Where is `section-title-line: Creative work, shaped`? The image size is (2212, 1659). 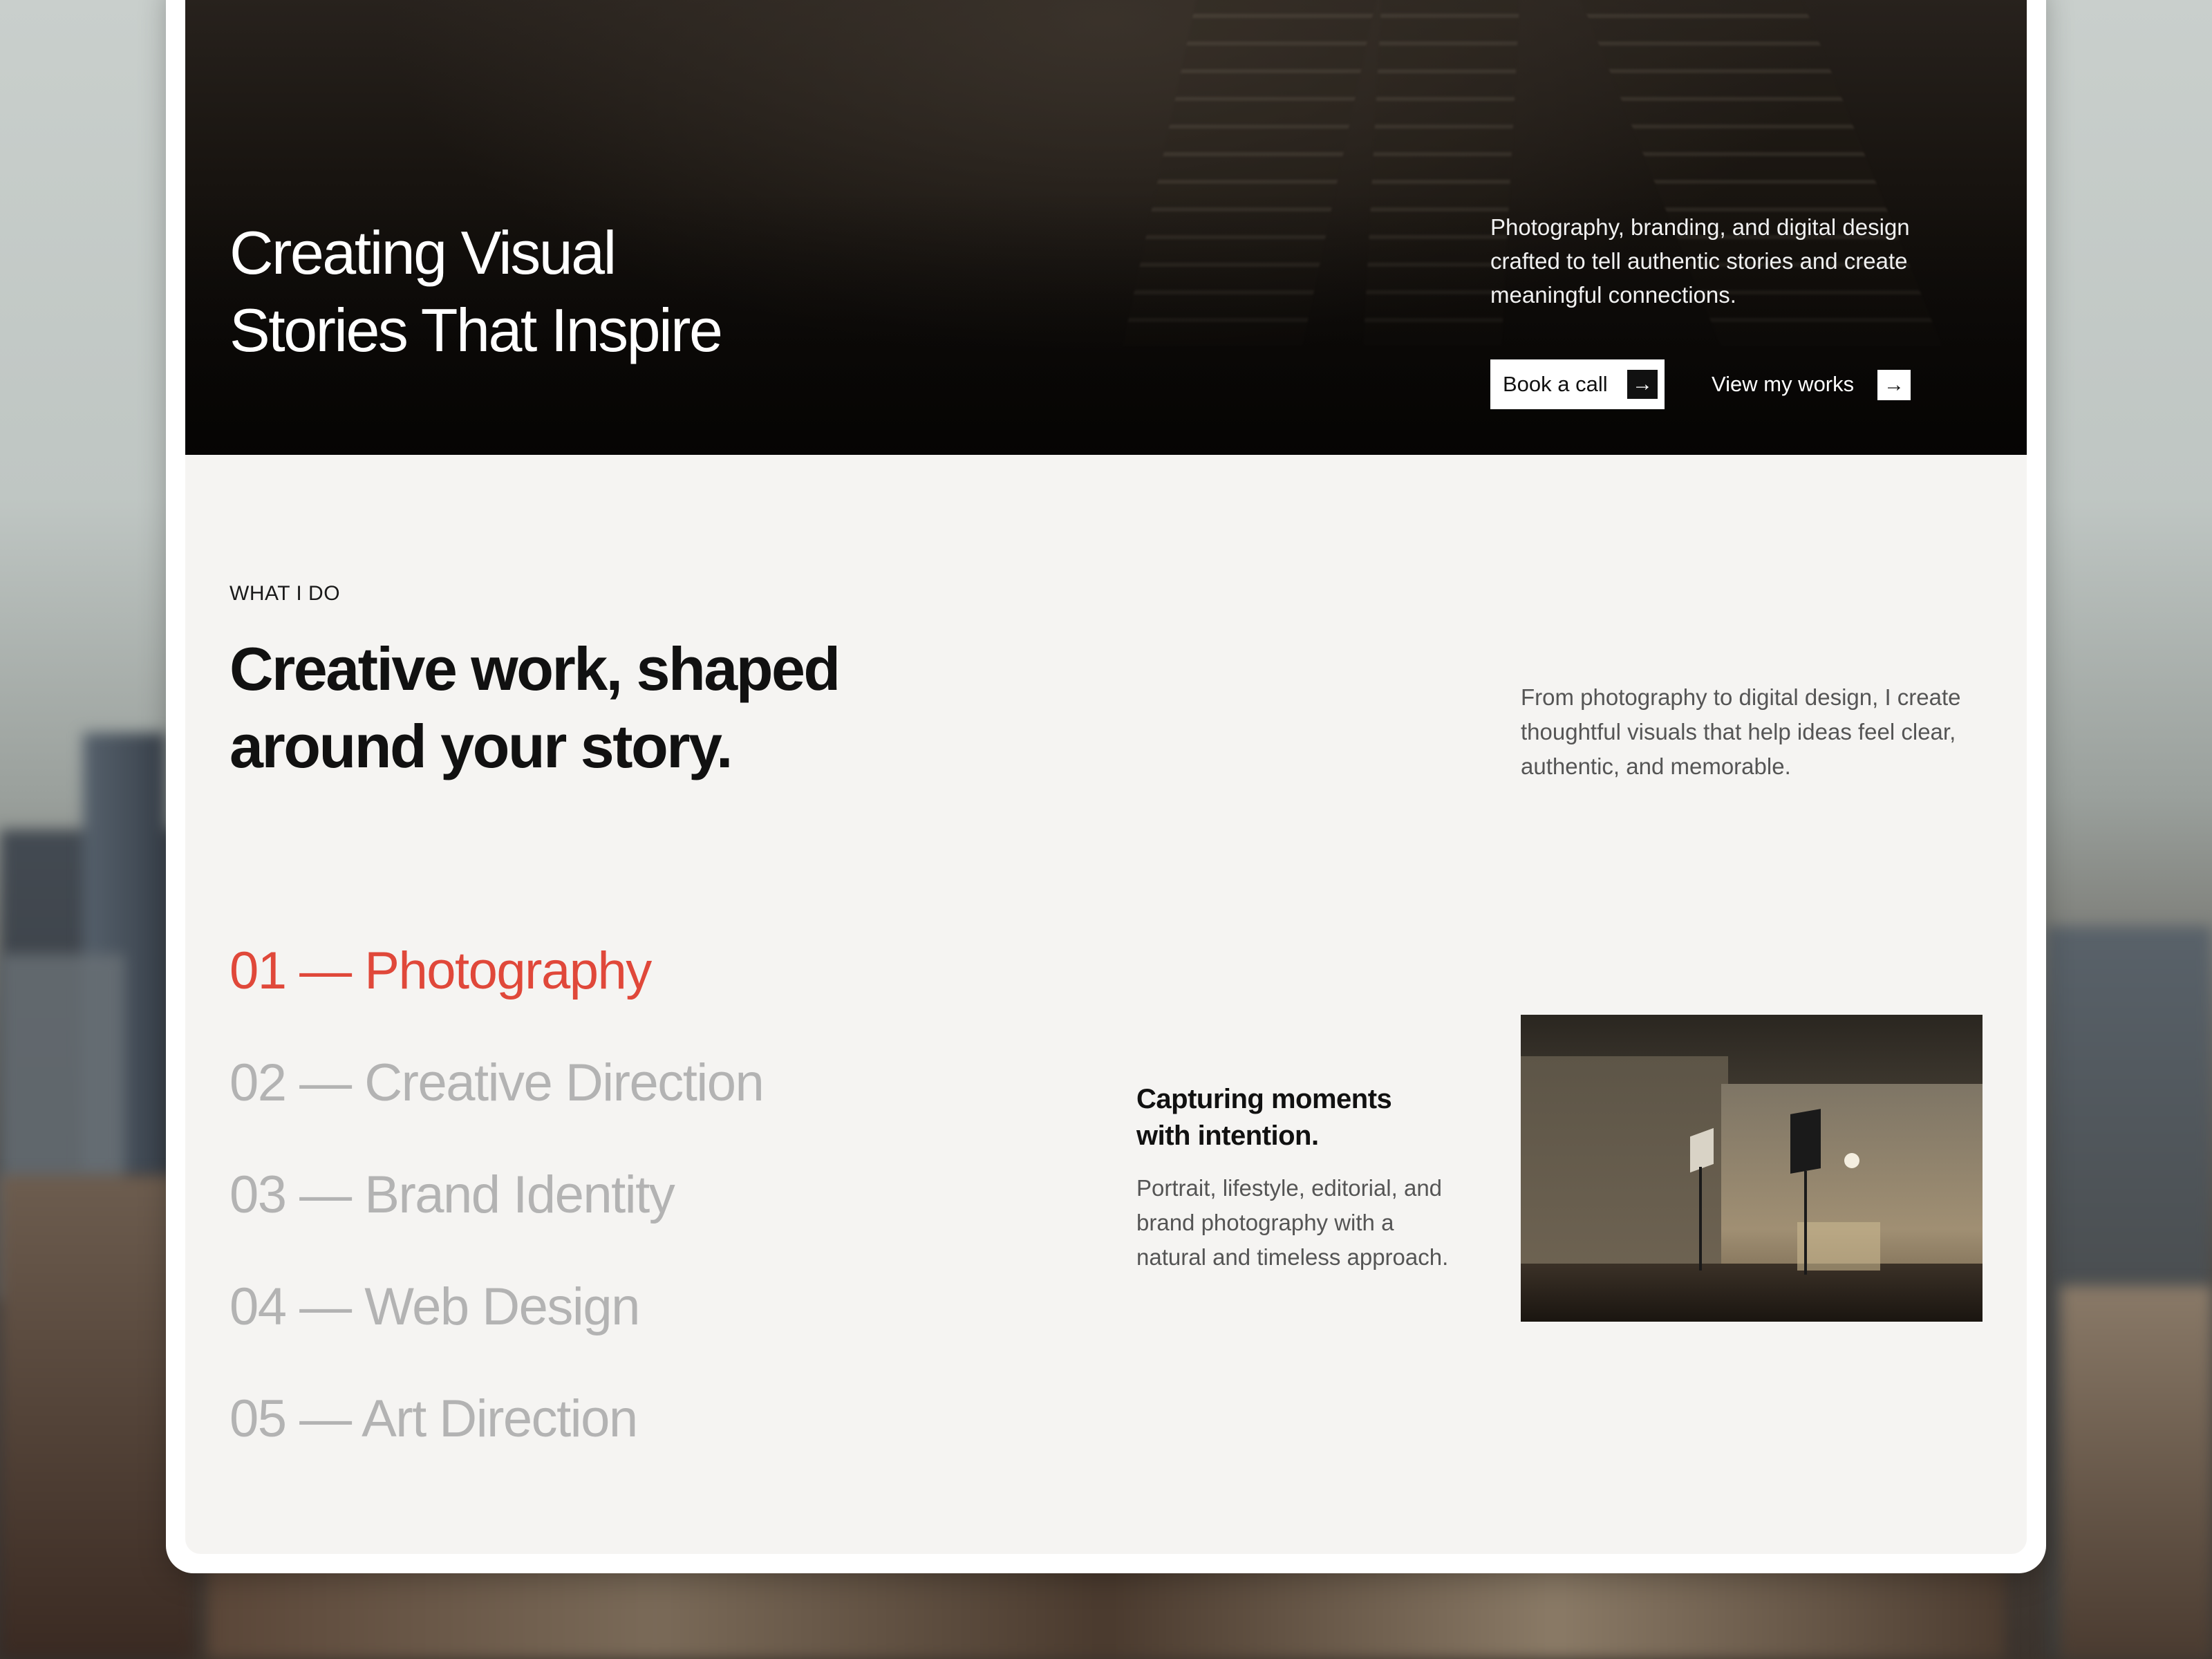
section-title-line: Creative work, shaped is located at coordinates (535, 669).